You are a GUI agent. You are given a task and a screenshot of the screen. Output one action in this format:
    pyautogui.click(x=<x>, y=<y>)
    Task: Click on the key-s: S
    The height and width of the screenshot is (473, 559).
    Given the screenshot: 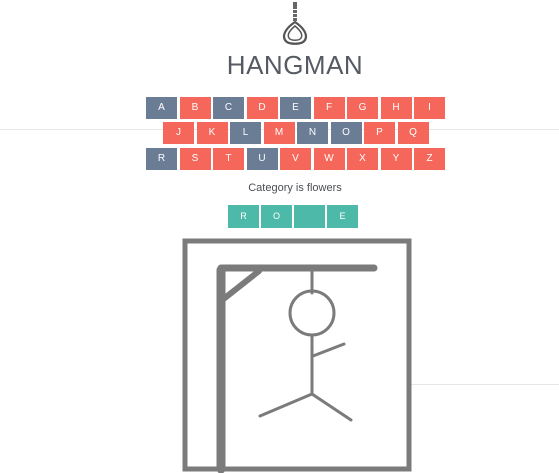 What is the action you would take?
    pyautogui.click(x=195, y=159)
    